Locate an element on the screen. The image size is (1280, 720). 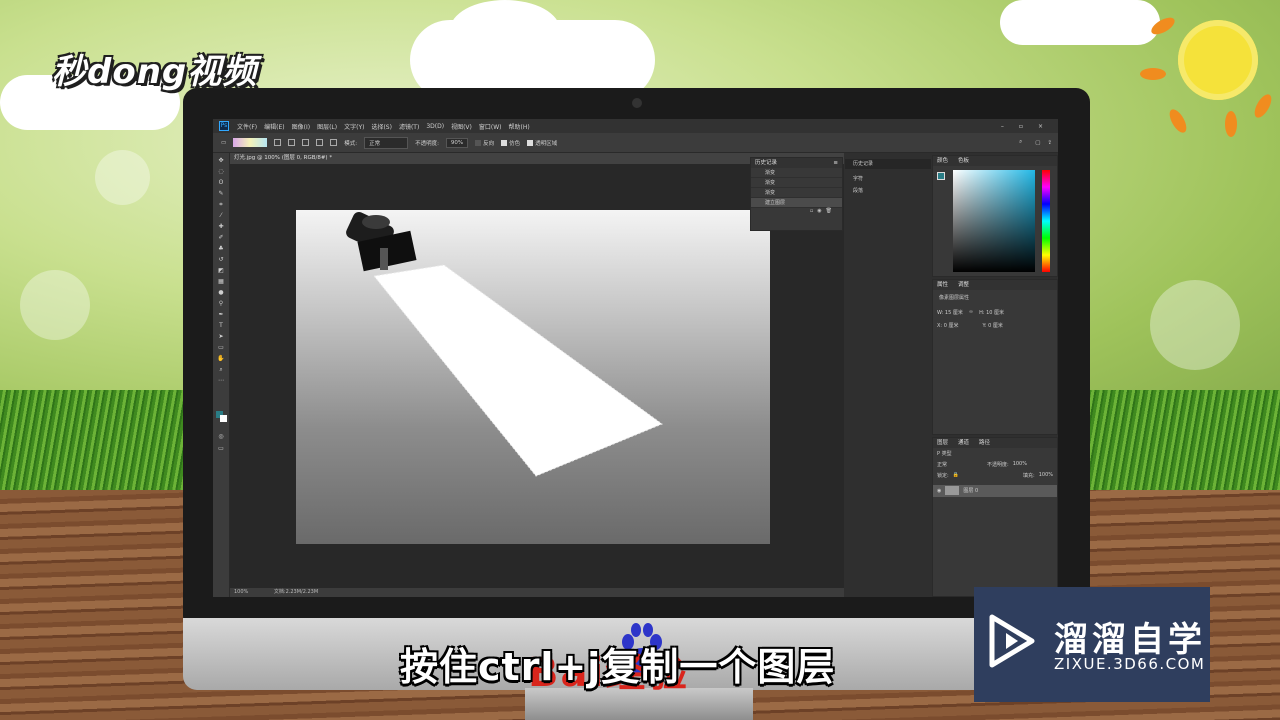
brand-url: ZIXUE.3D66.COM is located at coordinates (1130, 664).